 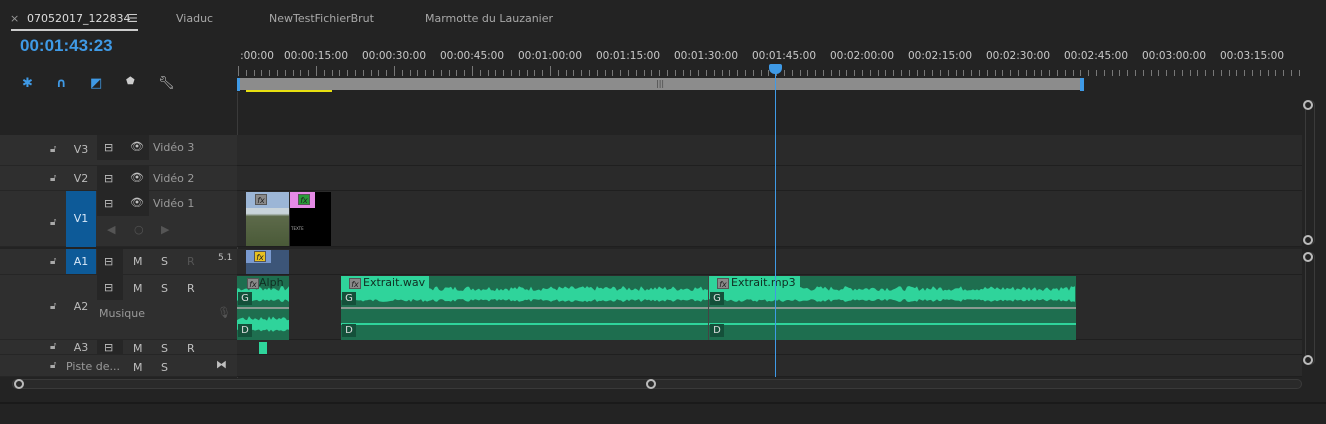 I want to click on audio-clip-extrait-wav: Extrait.wav fx G D, so click(x=525, y=308).